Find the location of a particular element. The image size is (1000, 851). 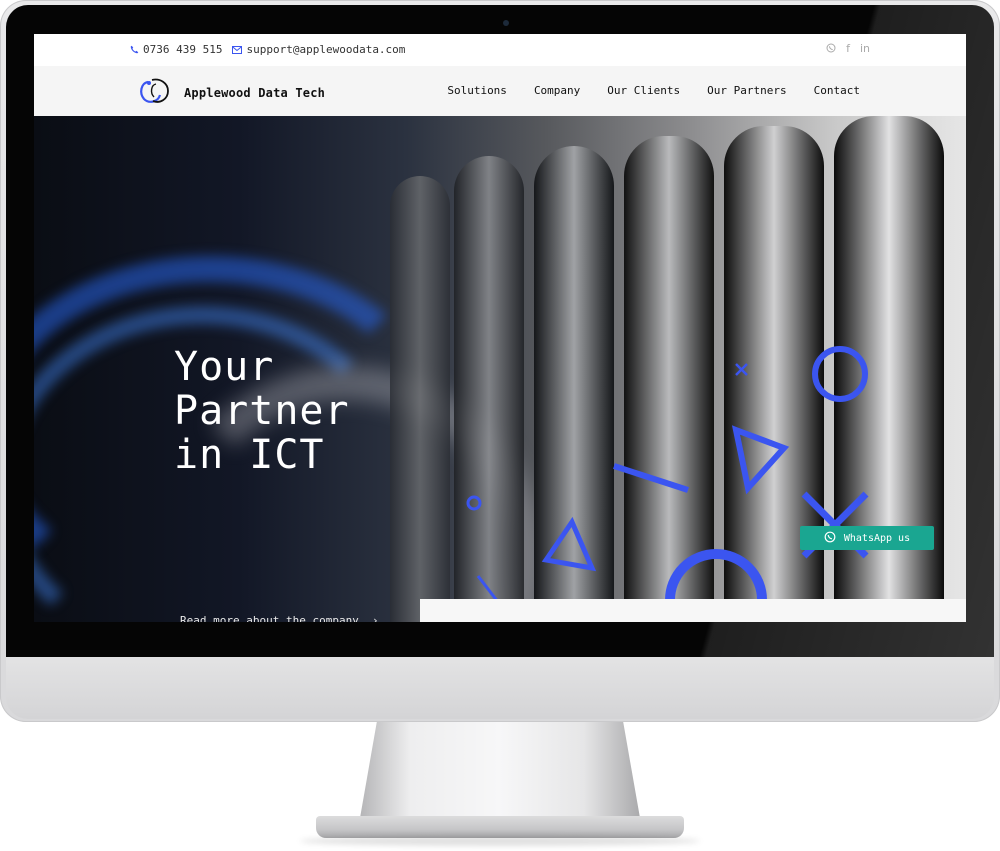

triangle-shape-right is located at coordinates (760, 460).